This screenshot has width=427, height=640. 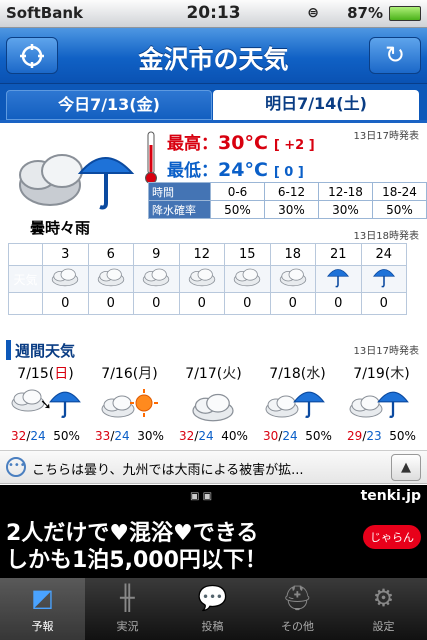 I want to click on weekly-temps: 29/23 50%, so click(x=381, y=436).